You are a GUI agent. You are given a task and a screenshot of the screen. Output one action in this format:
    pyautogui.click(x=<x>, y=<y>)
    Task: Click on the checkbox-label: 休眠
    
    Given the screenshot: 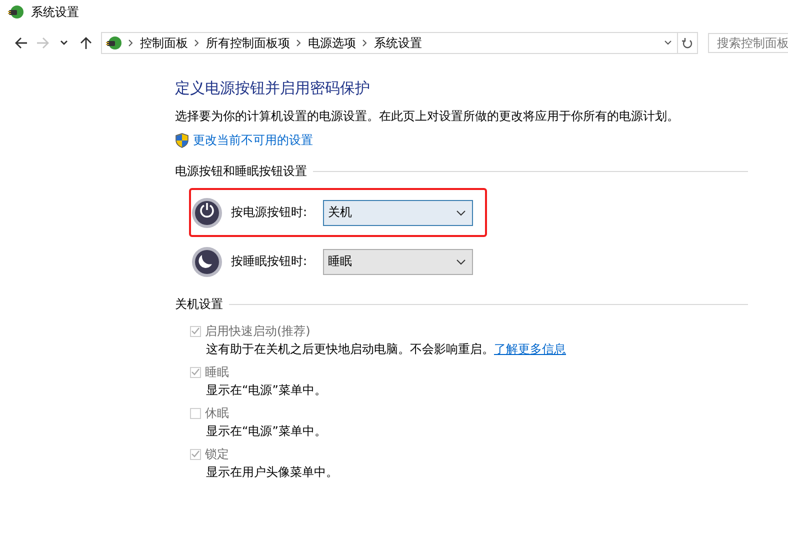 What is the action you would take?
    pyautogui.click(x=217, y=413)
    